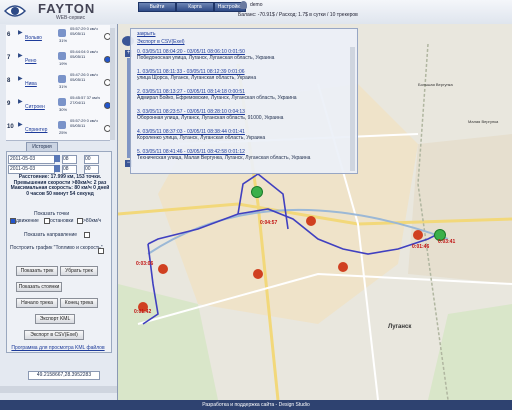  I want to click on tracker-row: 8 ▶ Нива 31% 05:47:26 0 км/ч 05/05/11, so click(58, 83).